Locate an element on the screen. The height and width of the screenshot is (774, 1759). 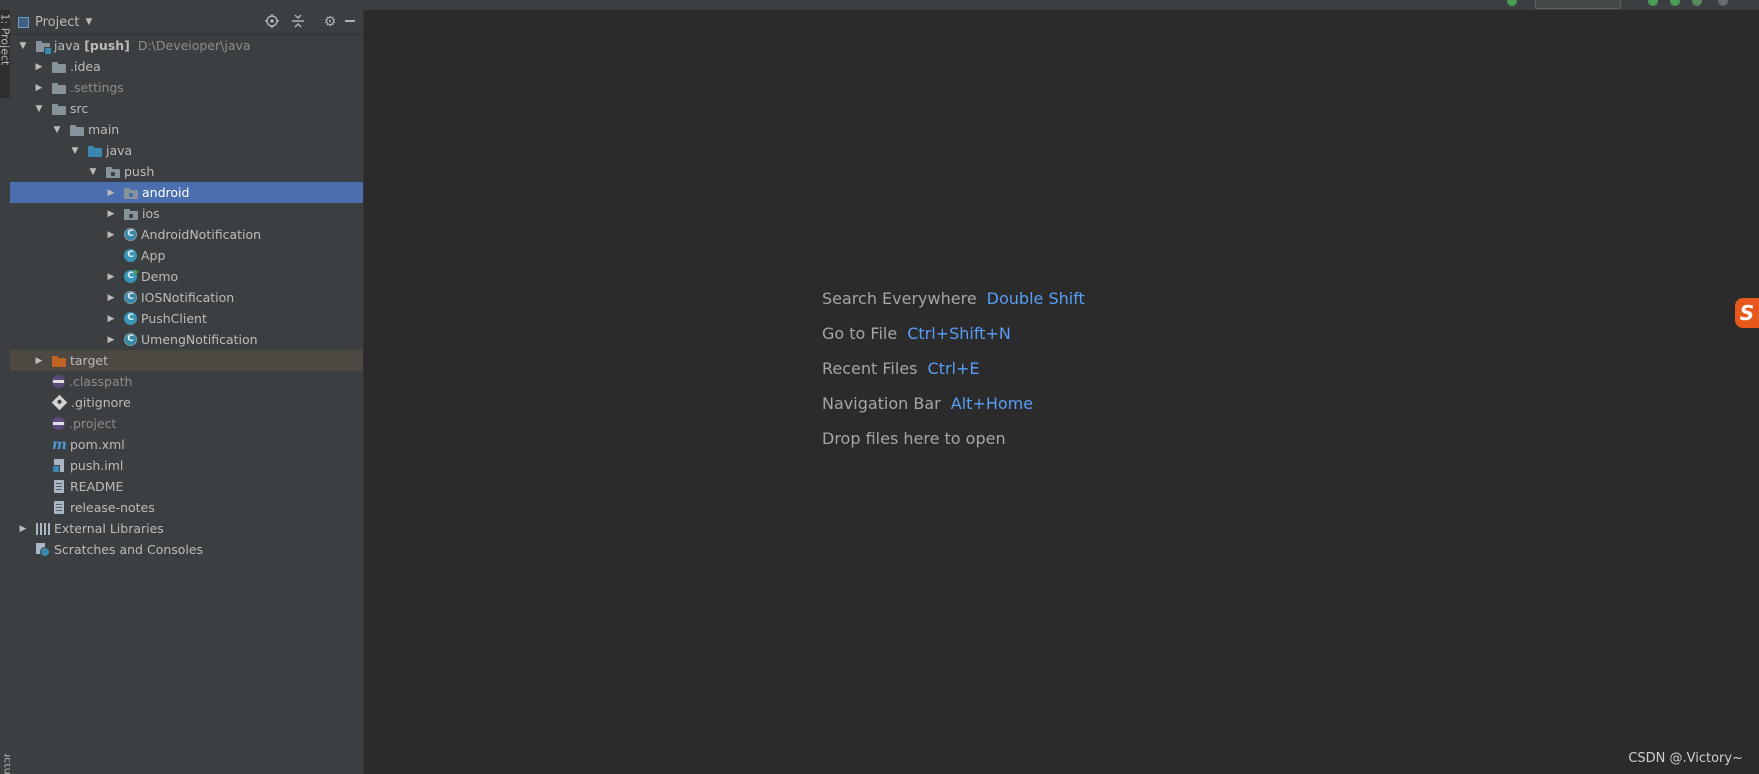
tree-node-label: .project is located at coordinates (93, 423).